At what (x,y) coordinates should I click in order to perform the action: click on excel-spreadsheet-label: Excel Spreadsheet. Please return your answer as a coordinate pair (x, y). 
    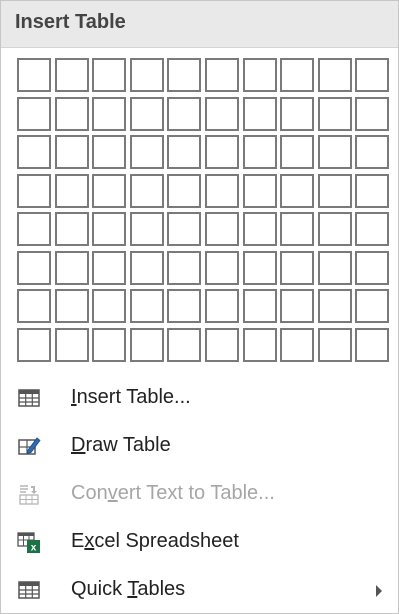
    Looking at the image, I should click on (155, 541).